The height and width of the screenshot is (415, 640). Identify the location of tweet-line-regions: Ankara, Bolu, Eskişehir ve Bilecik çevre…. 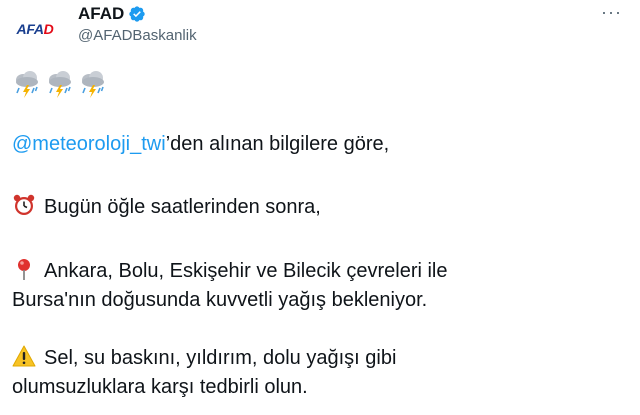
(230, 286).